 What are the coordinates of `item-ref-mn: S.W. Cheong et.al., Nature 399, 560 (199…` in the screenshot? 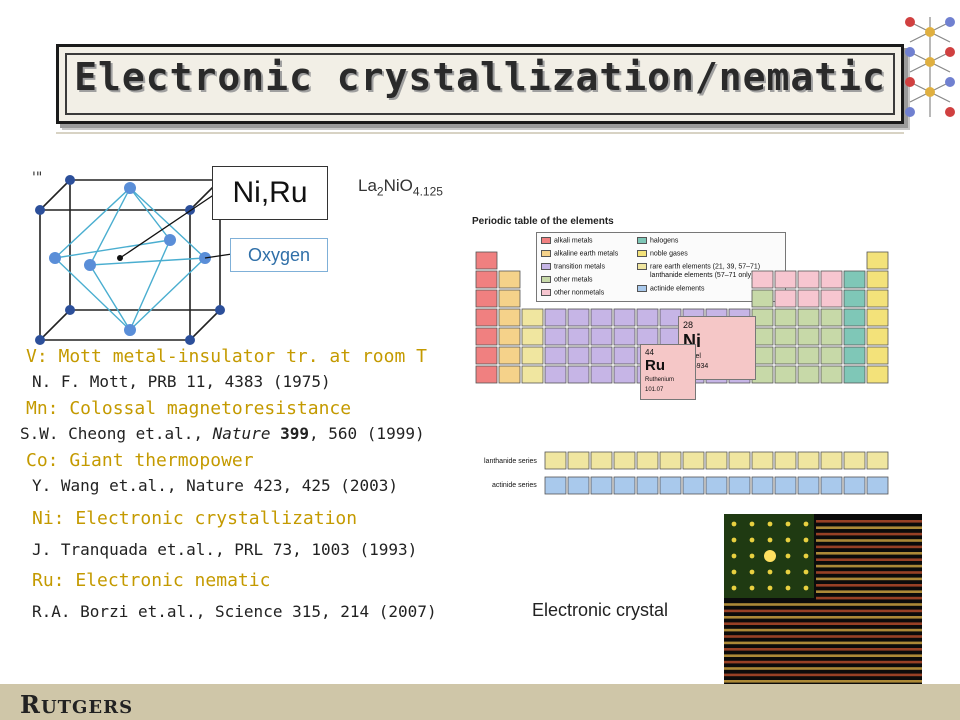 It's located at (222, 433).